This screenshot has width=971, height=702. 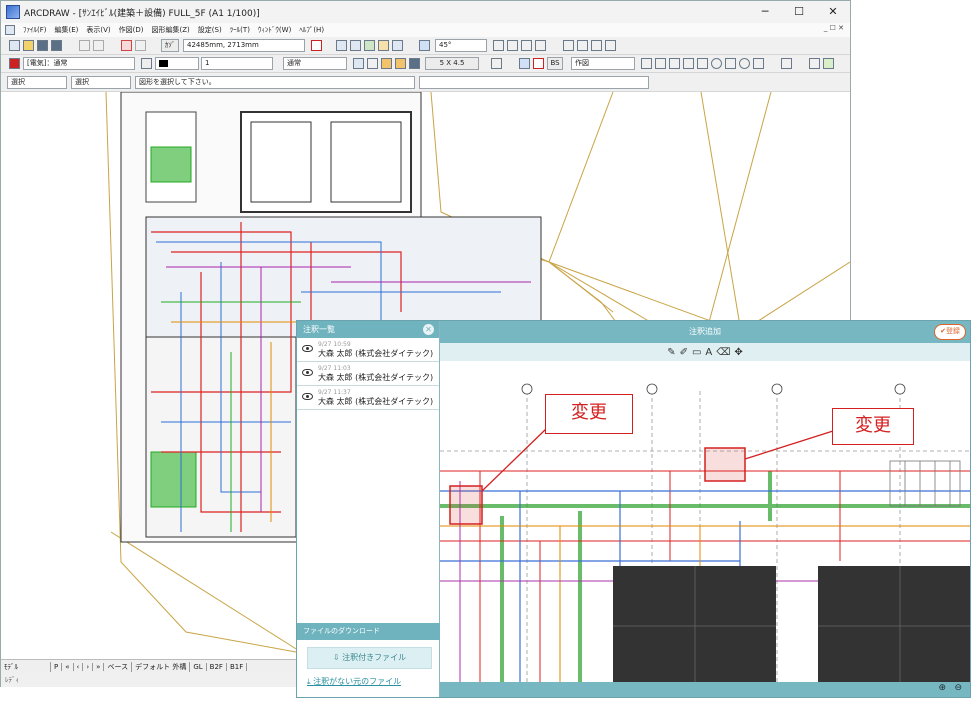 I want to click on store-icon, so click(x=414, y=63).